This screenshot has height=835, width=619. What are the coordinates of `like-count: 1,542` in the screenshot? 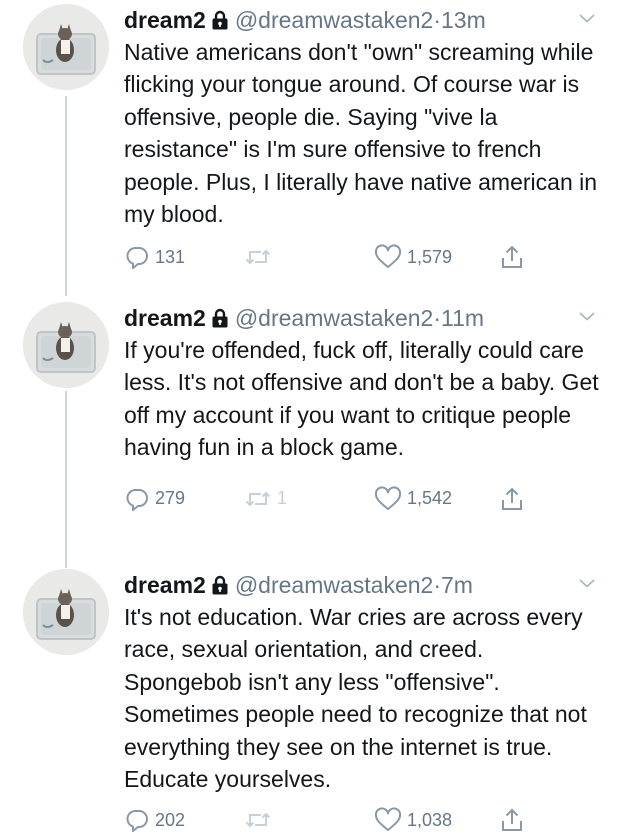 It's located at (430, 498).